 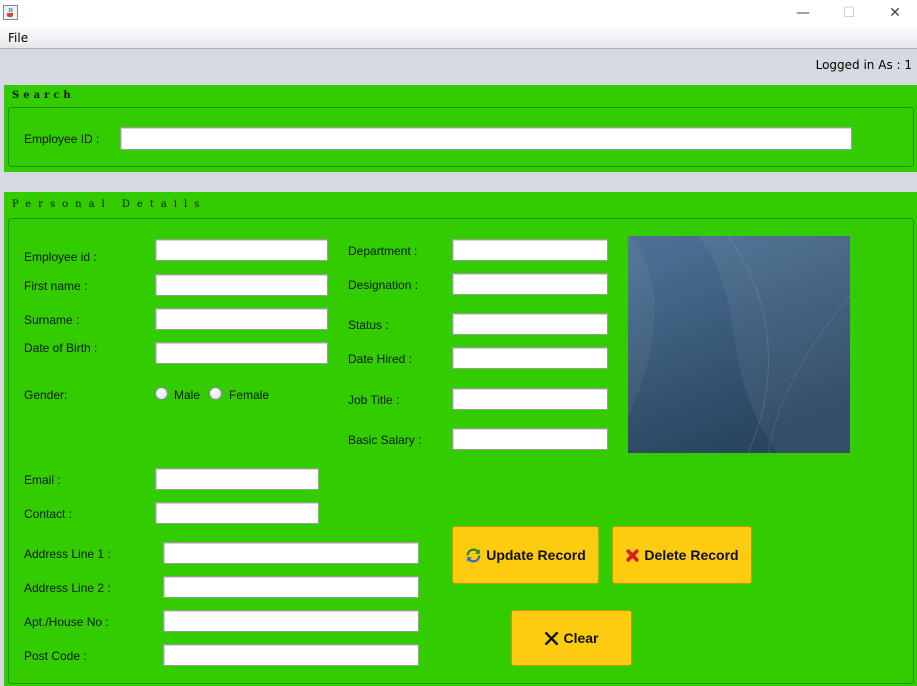 I want to click on designation-input, so click(x=530, y=284).